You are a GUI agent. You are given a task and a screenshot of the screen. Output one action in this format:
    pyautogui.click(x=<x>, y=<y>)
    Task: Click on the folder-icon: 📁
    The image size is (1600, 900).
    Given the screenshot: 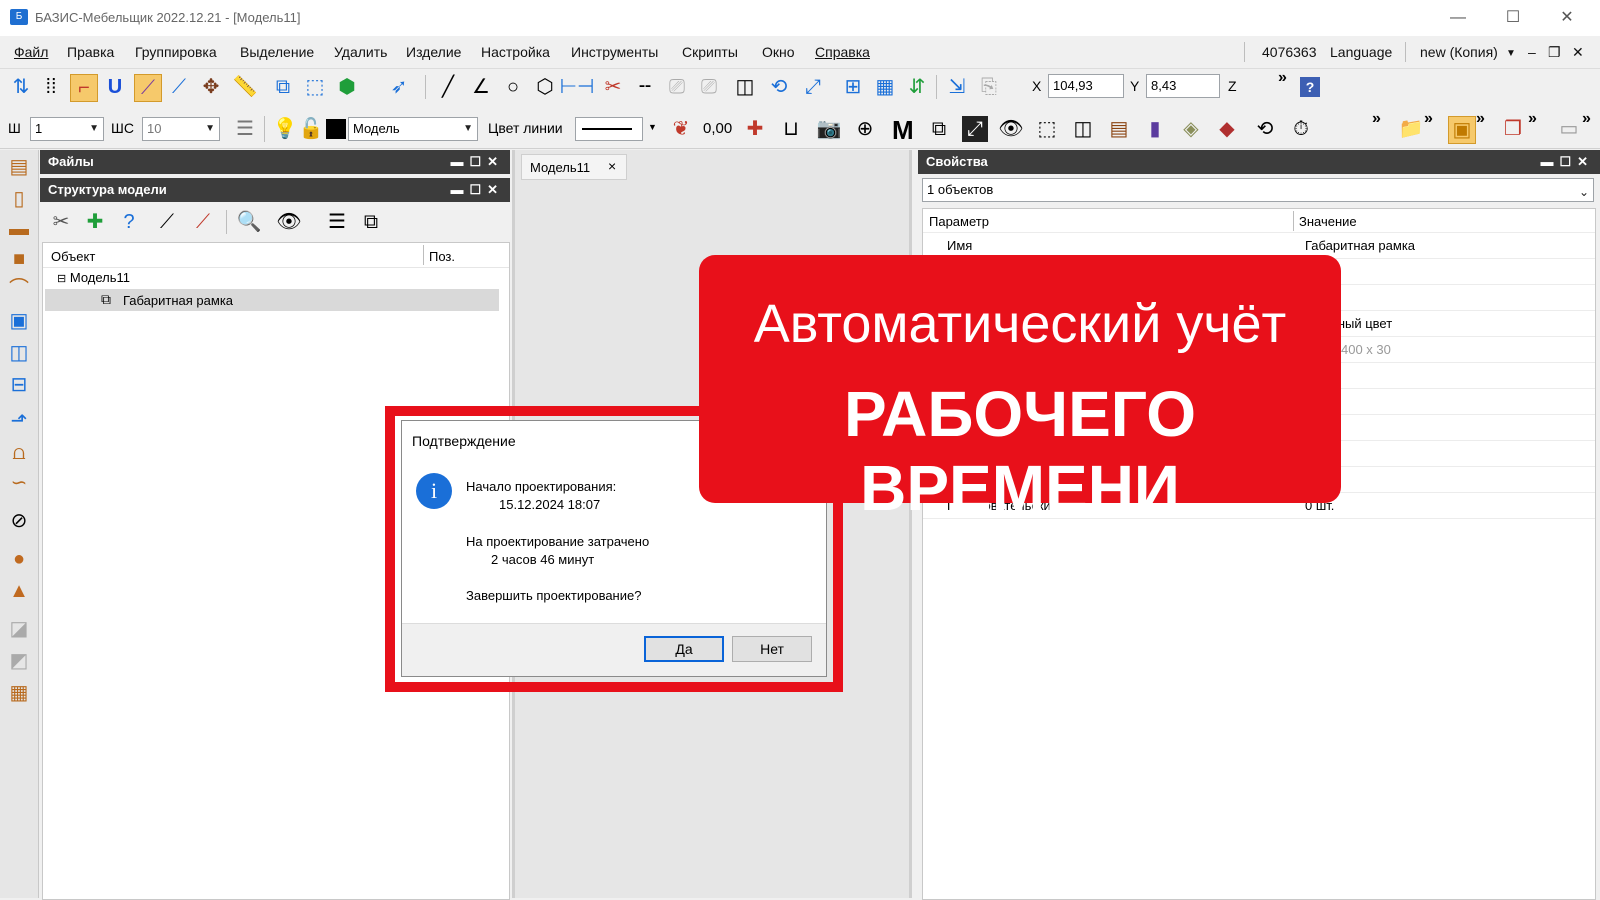 What is the action you would take?
    pyautogui.click(x=1411, y=129)
    